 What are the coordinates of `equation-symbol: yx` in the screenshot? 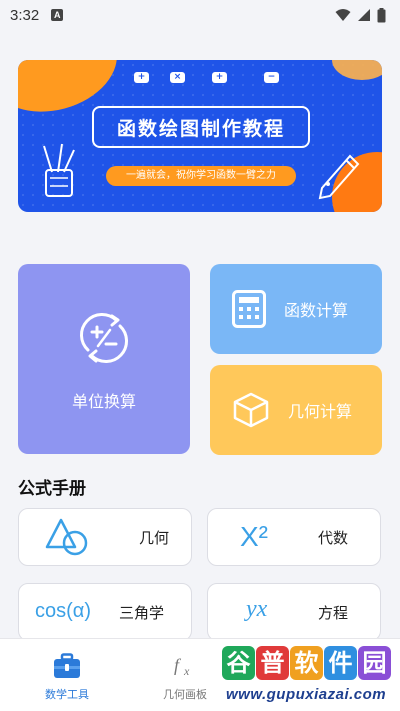 It's located at (257, 609).